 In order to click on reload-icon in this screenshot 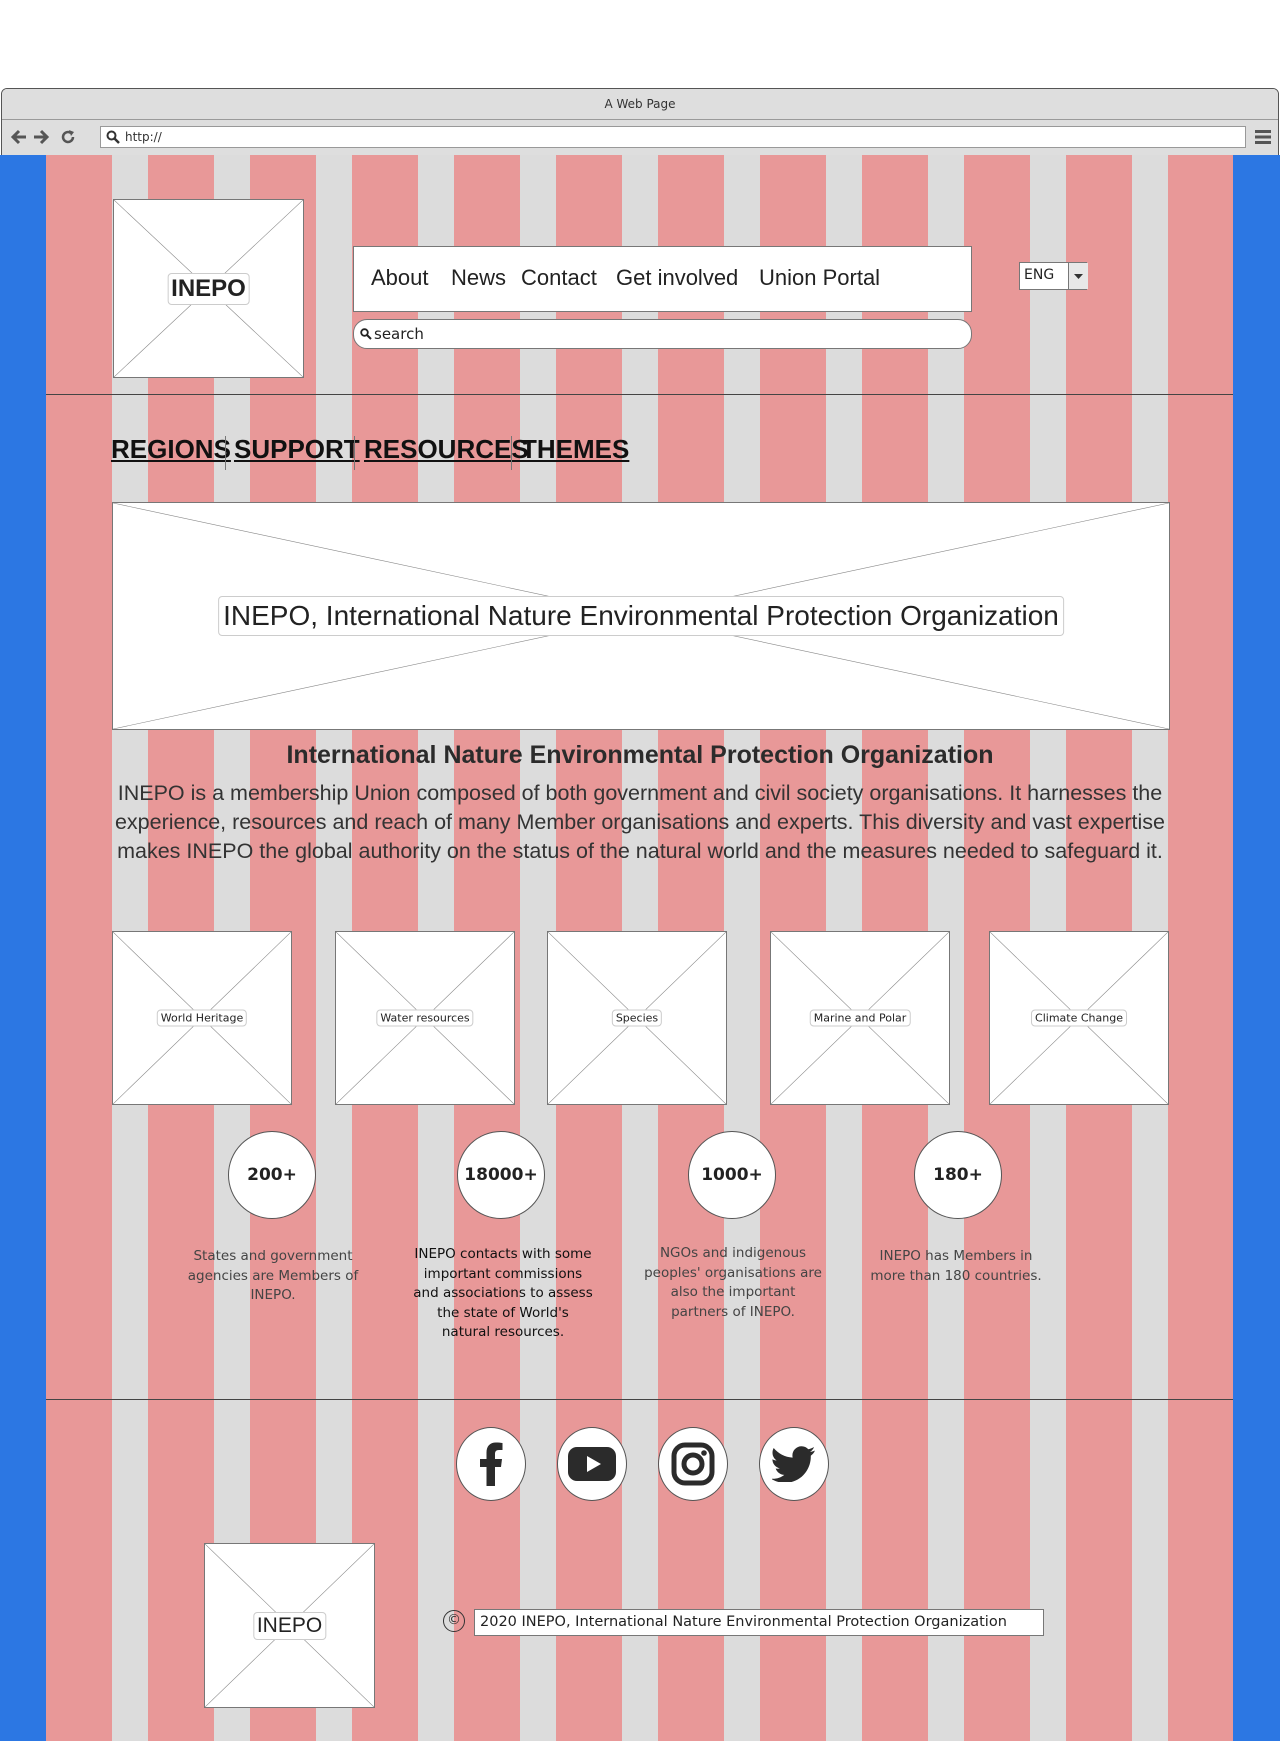, I will do `click(68, 137)`.